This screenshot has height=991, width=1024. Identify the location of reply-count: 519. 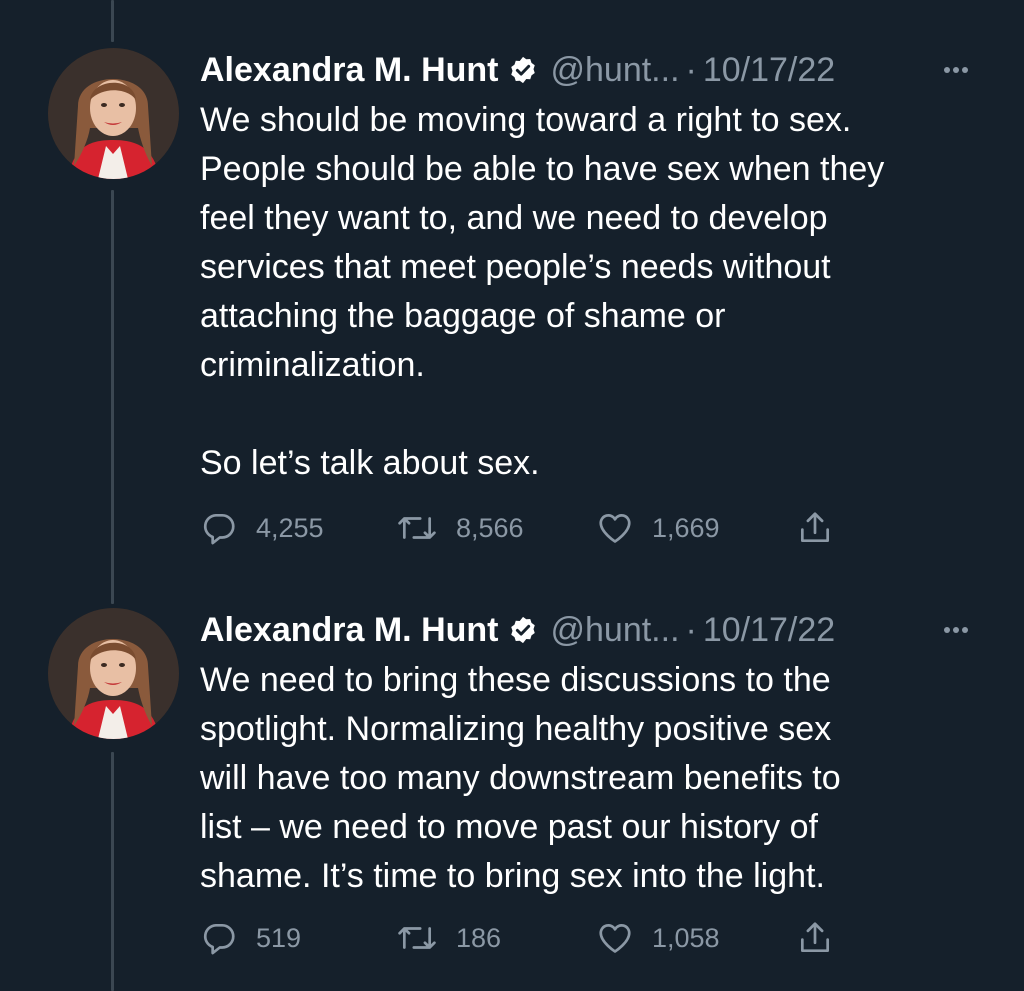
(279, 937).